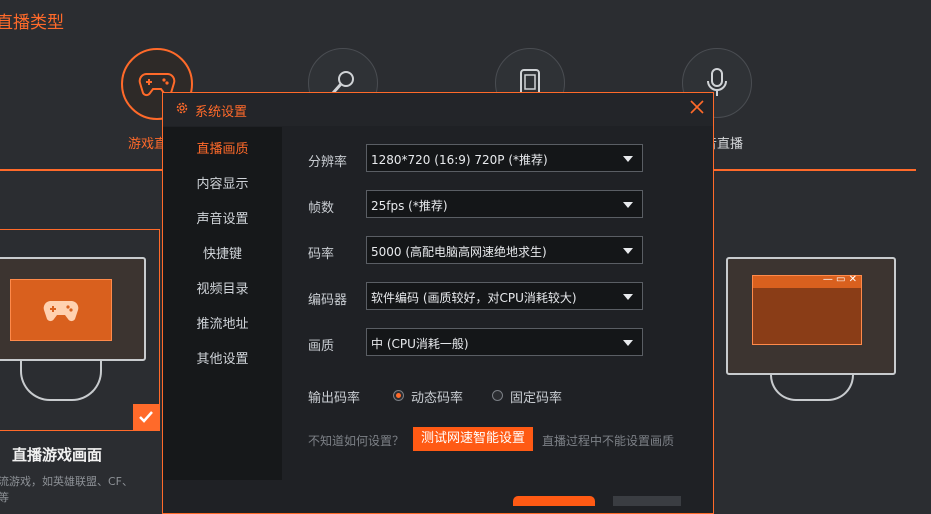  I want to click on left-monitor, so click(73, 309).